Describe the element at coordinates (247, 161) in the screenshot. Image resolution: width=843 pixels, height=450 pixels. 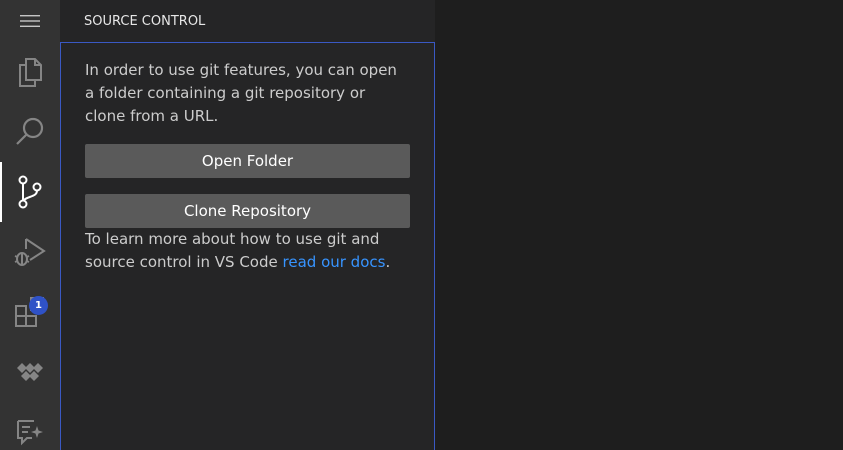
I see `open-folder-button: Open Folder` at that location.